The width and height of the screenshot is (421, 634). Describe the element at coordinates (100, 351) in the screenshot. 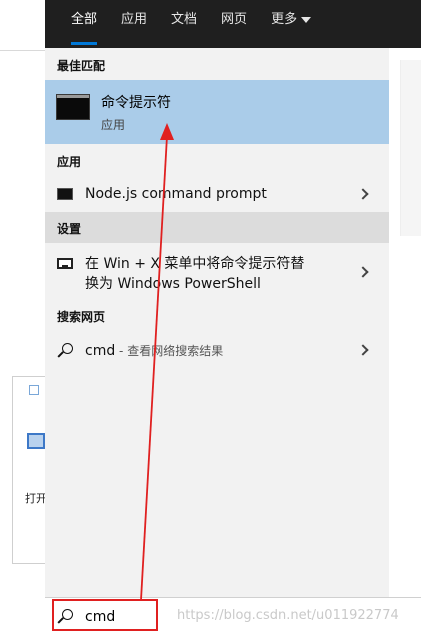

I see `web-query: cmd` at that location.